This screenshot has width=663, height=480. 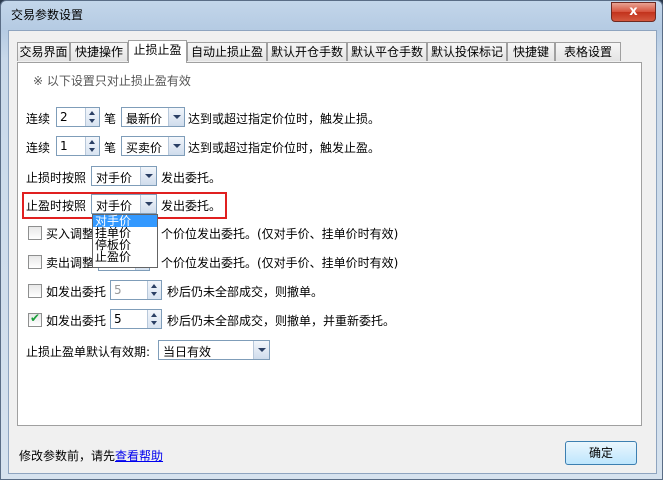 I want to click on takeprofit-order-suffix: 发出委托。, so click(x=191, y=206).